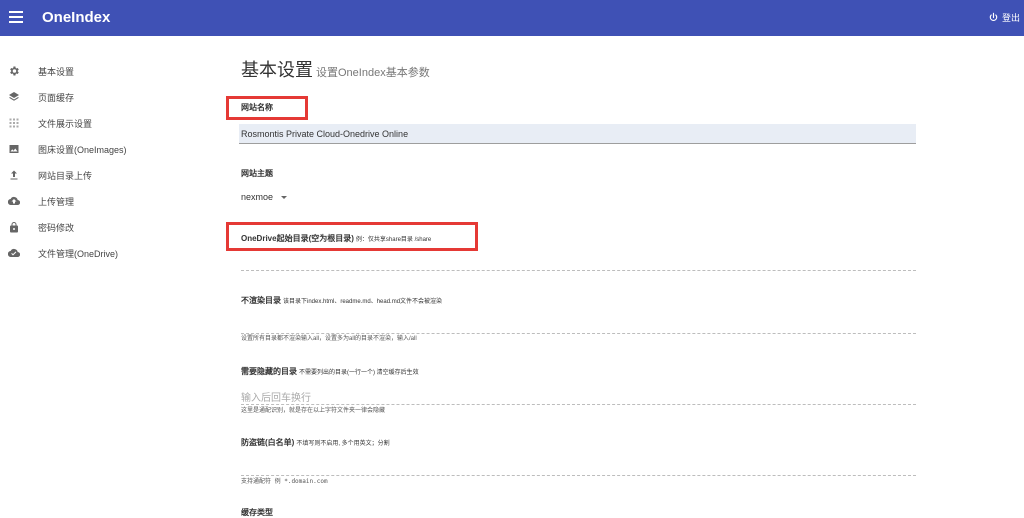  I want to click on theme-label: 网站主题, so click(257, 173).